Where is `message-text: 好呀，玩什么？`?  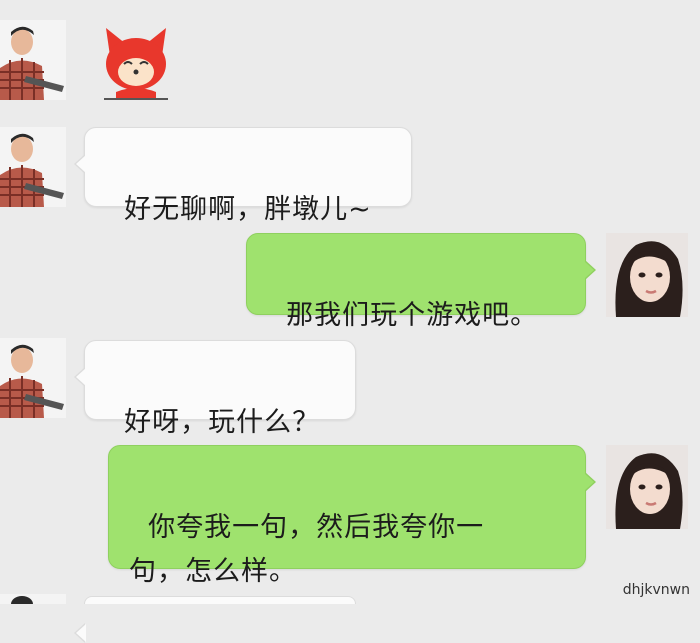
message-text: 好呀，玩什么？ is located at coordinates (222, 422).